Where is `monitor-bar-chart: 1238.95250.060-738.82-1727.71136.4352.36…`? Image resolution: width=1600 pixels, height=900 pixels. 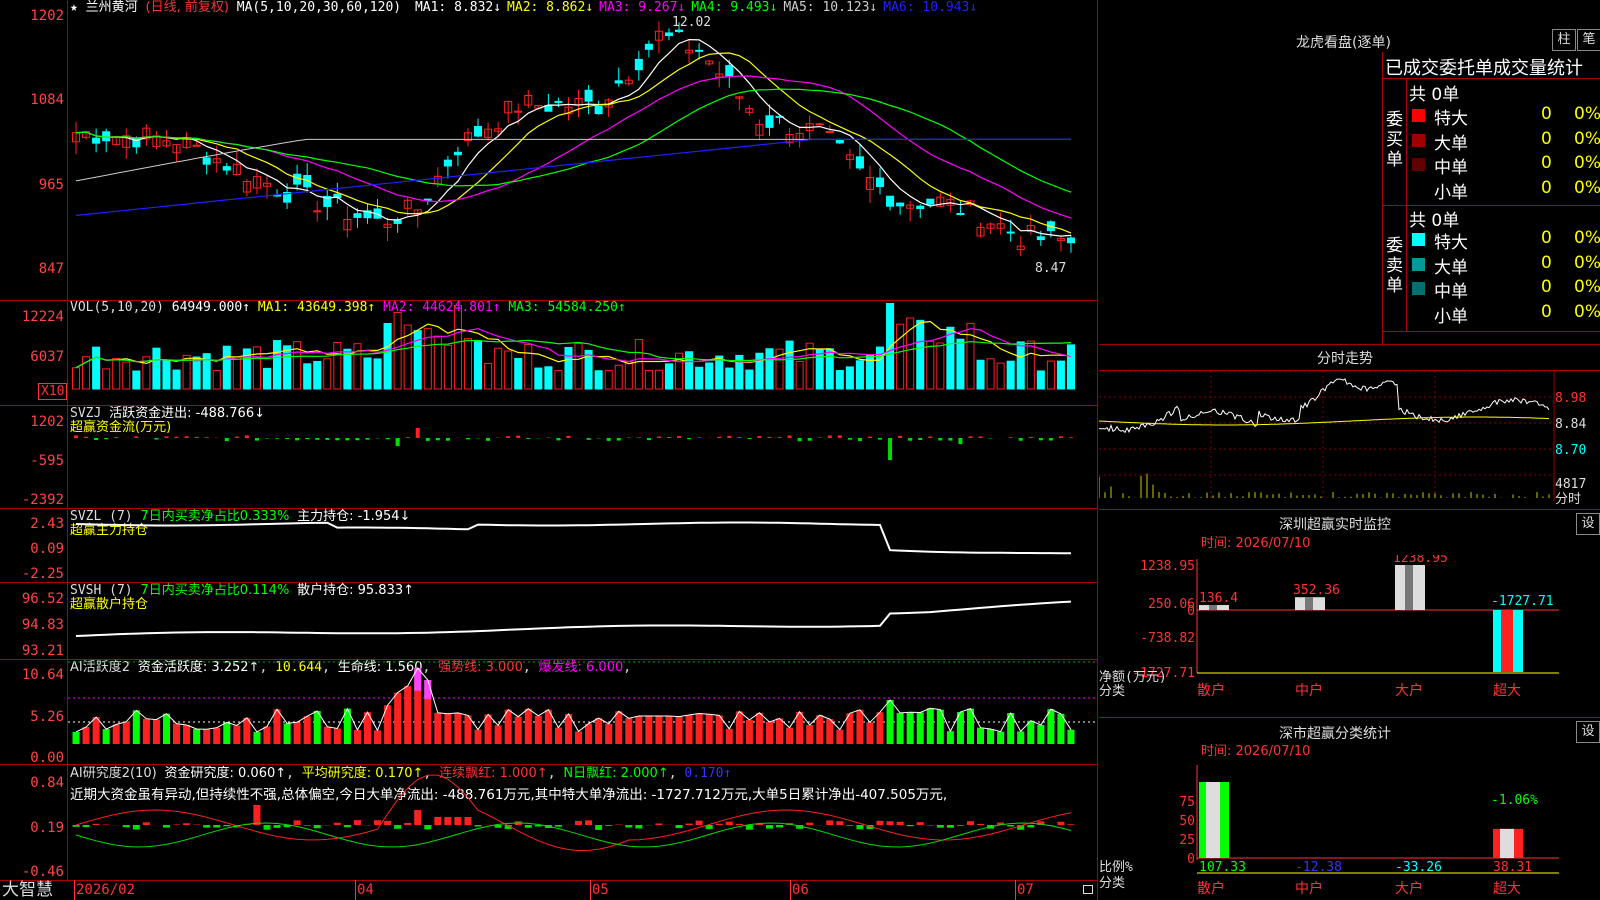 monitor-bar-chart: 1238.95250.060-738.82-1727.71136.4352.36… is located at coordinates (1349, 635).